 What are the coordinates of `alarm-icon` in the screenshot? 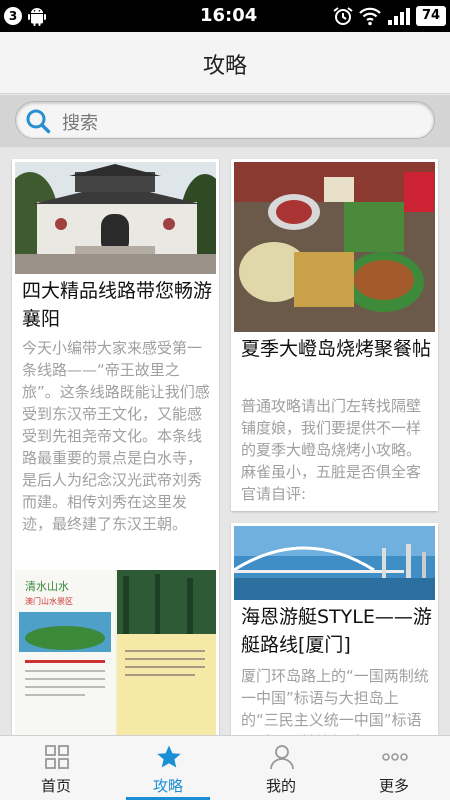 It's located at (343, 16).